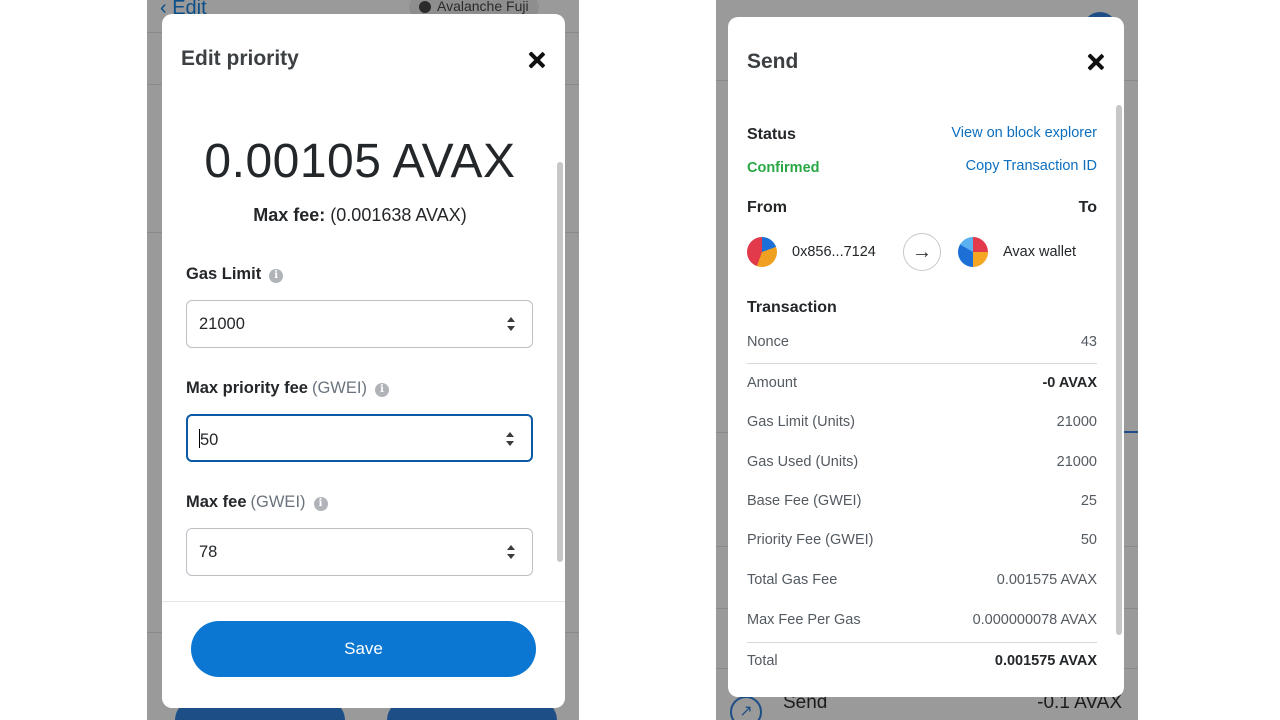 The width and height of the screenshot is (1280, 720). What do you see at coordinates (483, 7) in the screenshot?
I see `network-label: Avalanche Fuji` at bounding box center [483, 7].